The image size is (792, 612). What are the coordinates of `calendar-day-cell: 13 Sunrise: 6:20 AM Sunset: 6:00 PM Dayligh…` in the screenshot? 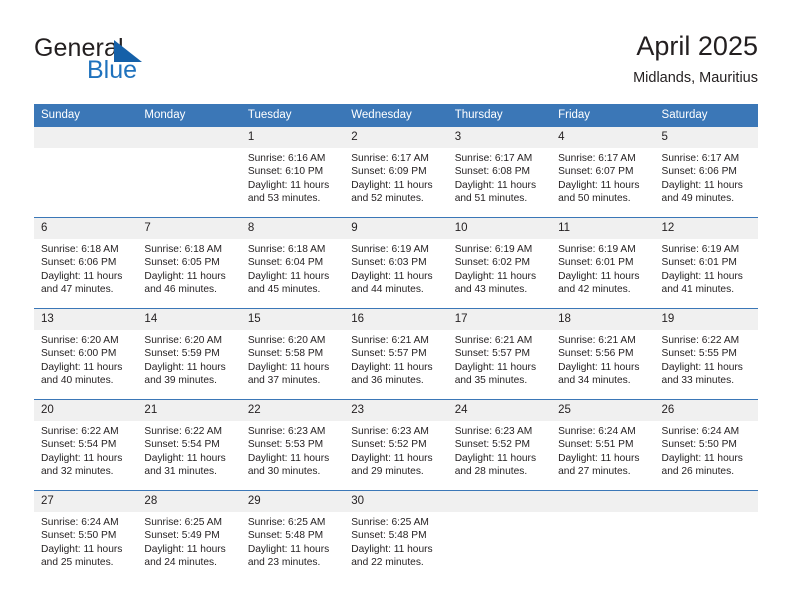 It's located at (86, 354).